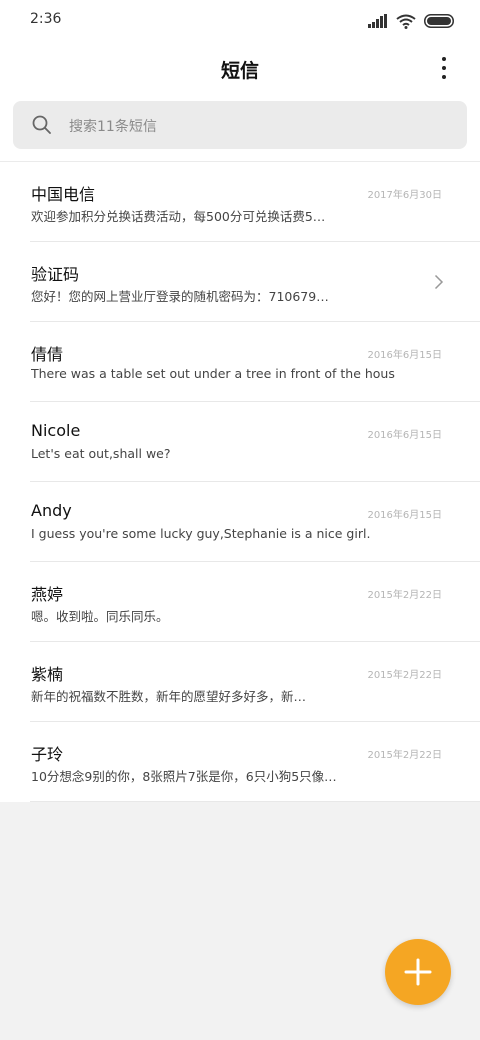 This screenshot has width=480, height=1040. What do you see at coordinates (63, 194) in the screenshot?
I see `conversation-name: 中国电信` at bounding box center [63, 194].